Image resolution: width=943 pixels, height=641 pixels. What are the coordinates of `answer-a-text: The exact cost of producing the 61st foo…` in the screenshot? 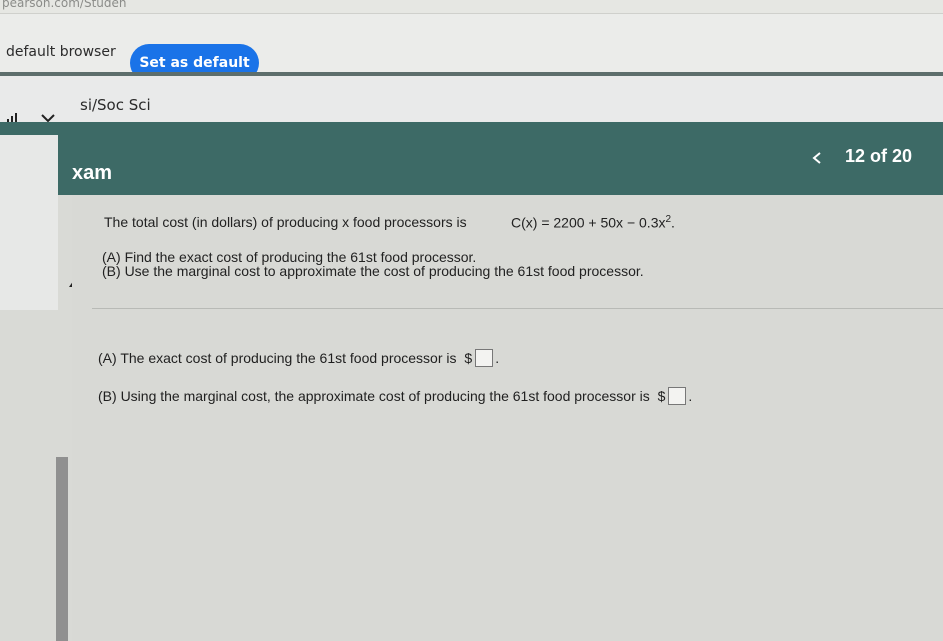 It's located at (288, 358).